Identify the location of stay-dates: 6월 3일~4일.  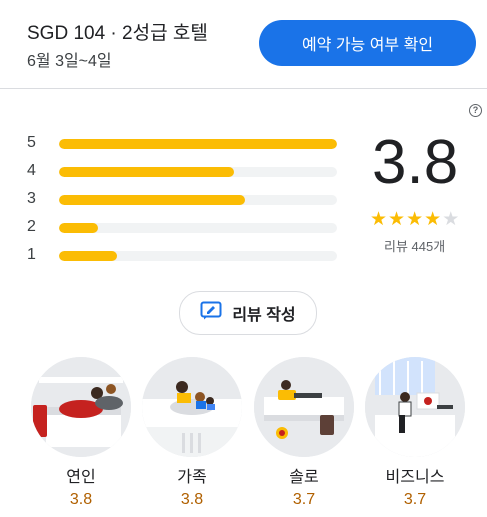
(69, 61).